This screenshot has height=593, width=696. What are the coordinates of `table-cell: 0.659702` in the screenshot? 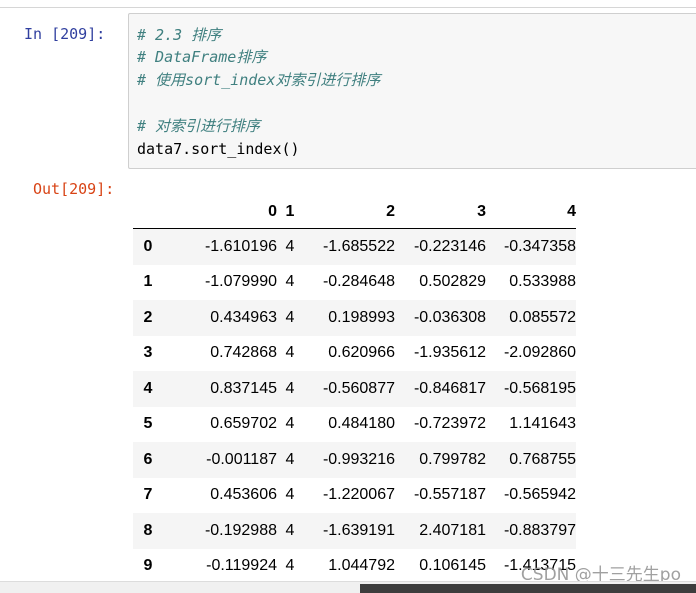 It's located at (243, 424).